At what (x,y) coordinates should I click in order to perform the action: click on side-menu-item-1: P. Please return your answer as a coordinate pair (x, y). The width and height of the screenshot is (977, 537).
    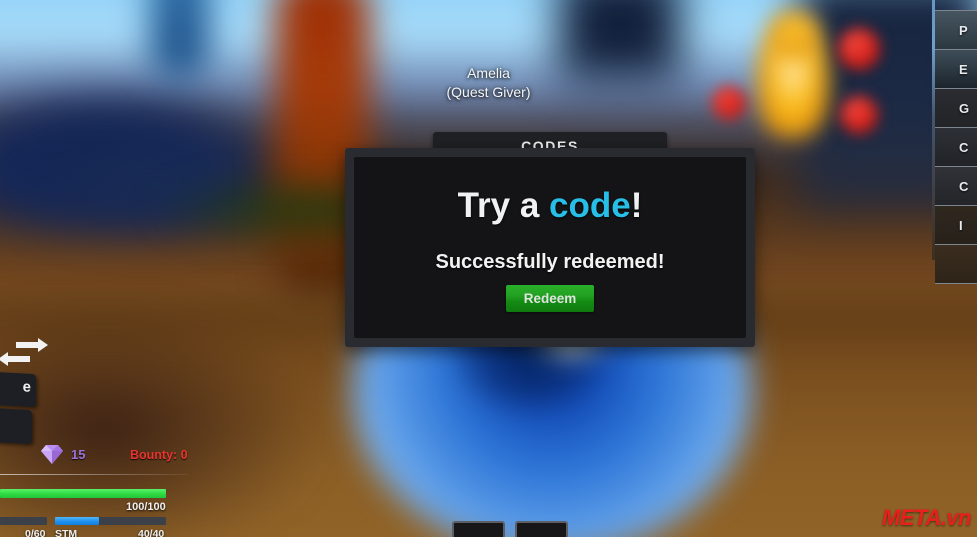
    Looking at the image, I should click on (956, 30).